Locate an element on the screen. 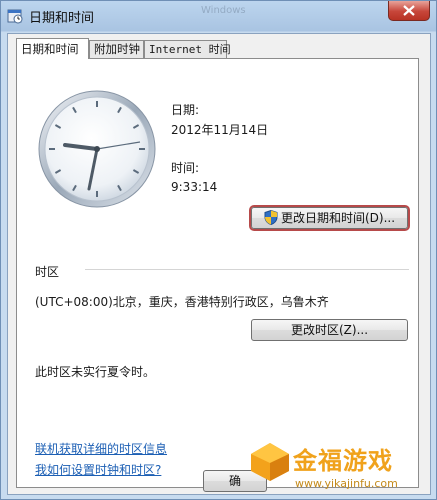 The width and height of the screenshot is (437, 500). close-button is located at coordinates (409, 11).